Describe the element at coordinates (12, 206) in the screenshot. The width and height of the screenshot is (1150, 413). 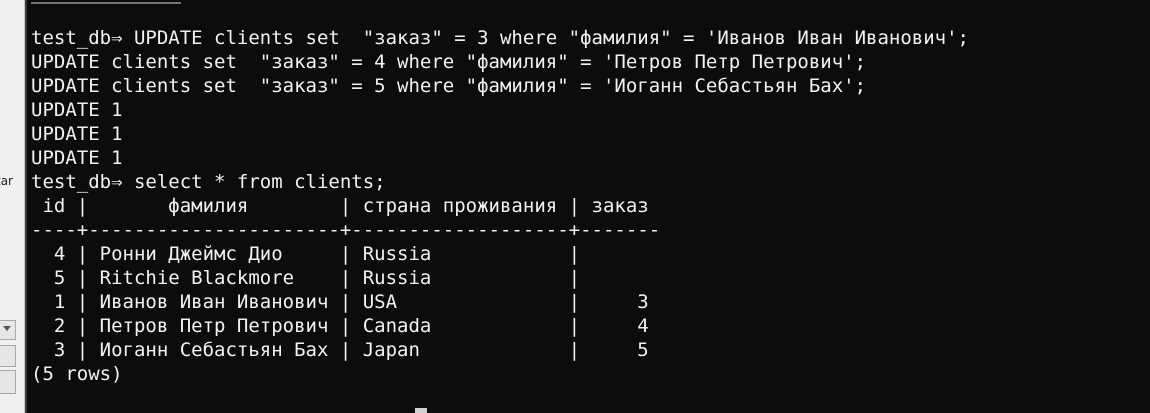
I see `left-panel: tar` at that location.